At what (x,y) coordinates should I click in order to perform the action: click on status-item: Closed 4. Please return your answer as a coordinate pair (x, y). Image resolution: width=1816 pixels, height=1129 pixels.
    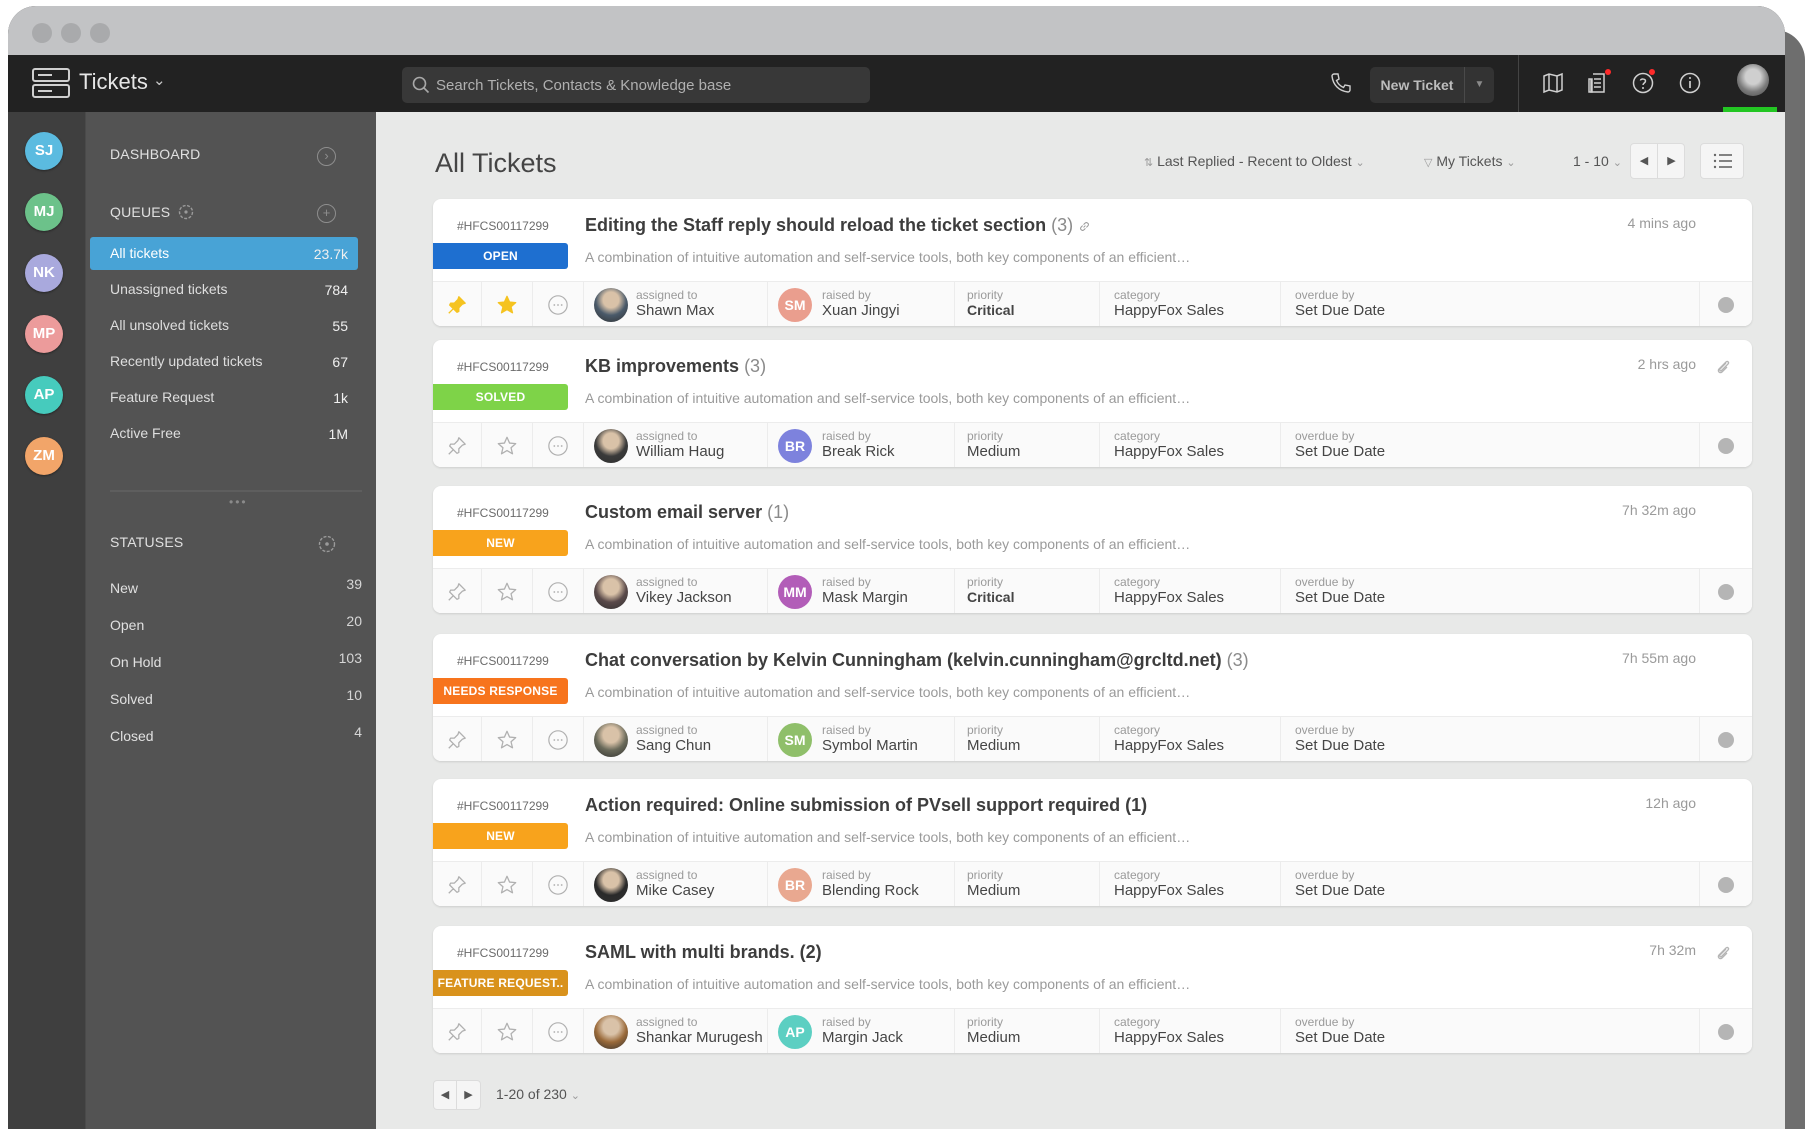
    Looking at the image, I should click on (236, 738).